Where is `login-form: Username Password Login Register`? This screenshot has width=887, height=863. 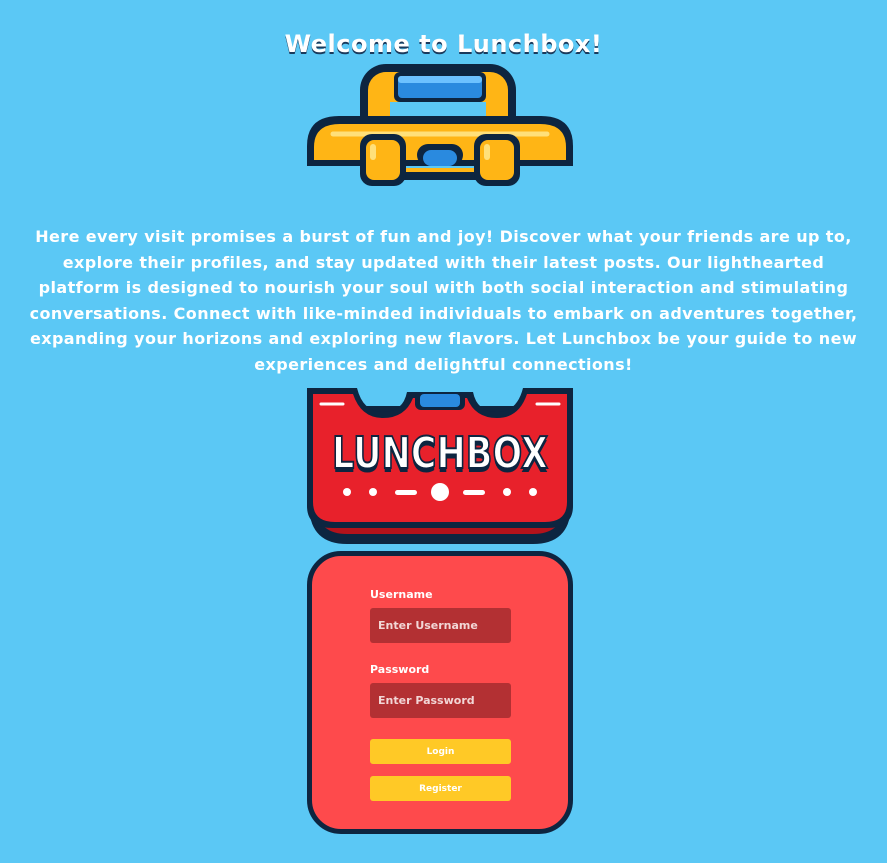 login-form: Username Password Login Register is located at coordinates (440, 692).